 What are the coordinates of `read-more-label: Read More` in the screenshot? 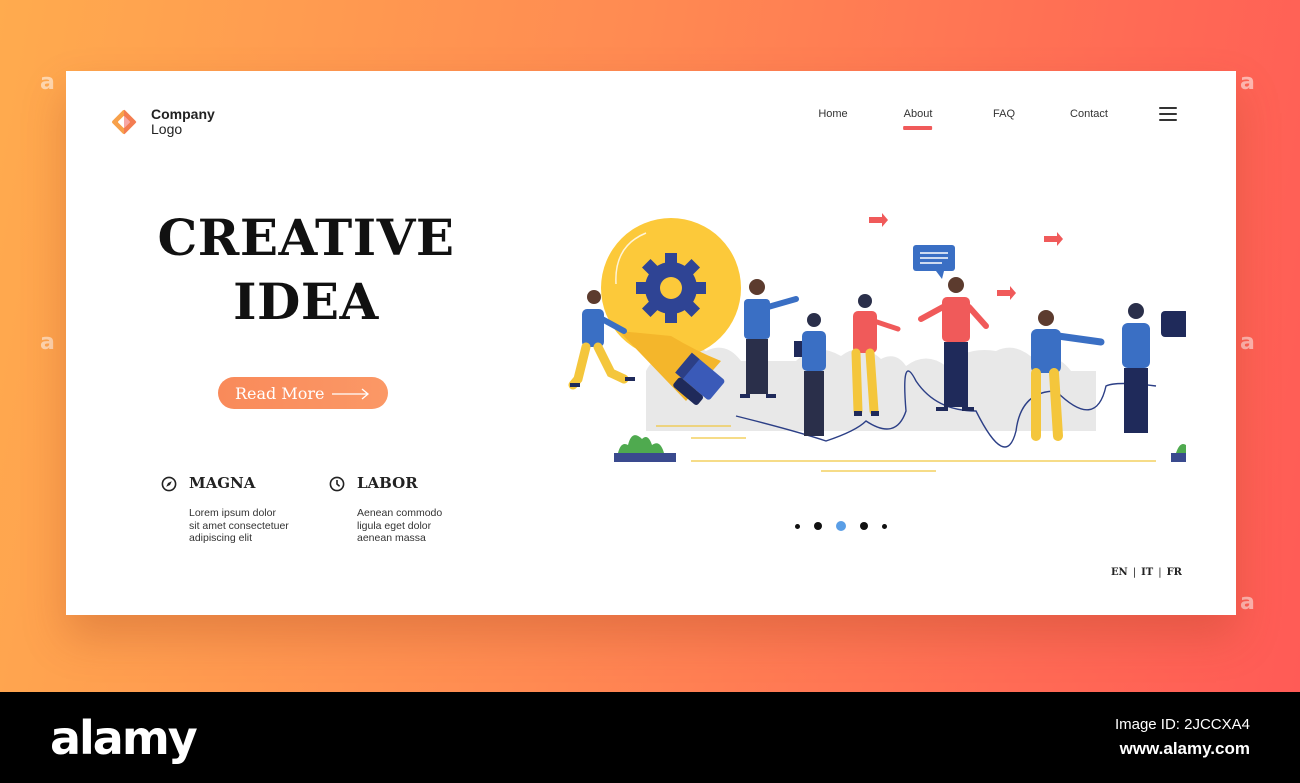 It's located at (280, 393).